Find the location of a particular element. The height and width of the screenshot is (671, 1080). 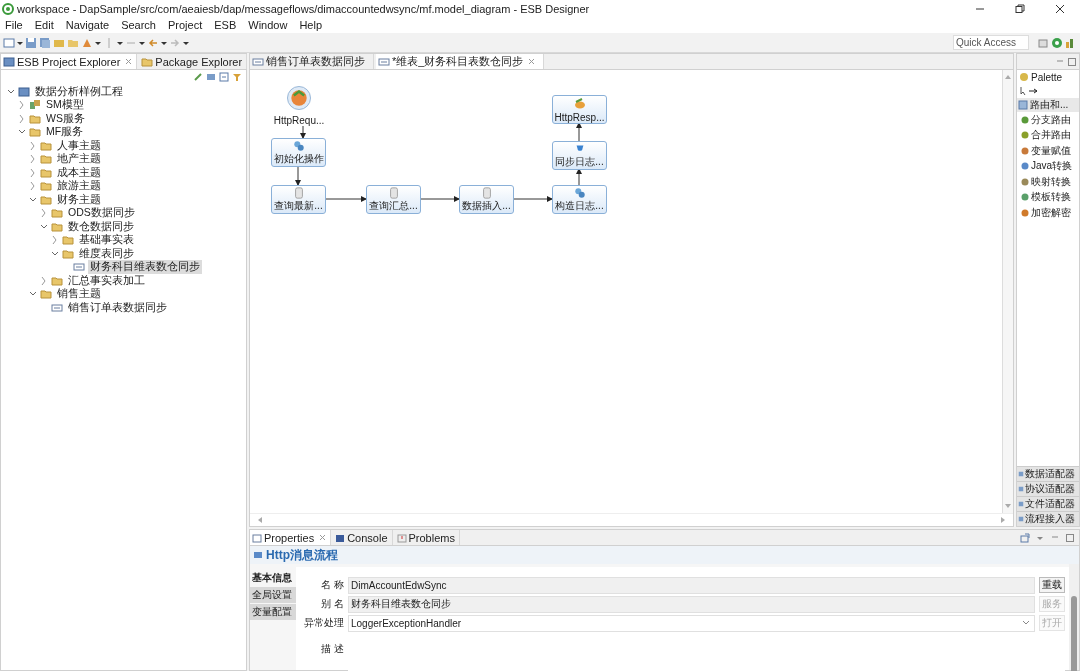

tree-item: 销售主题 is located at coordinates (79, 294).